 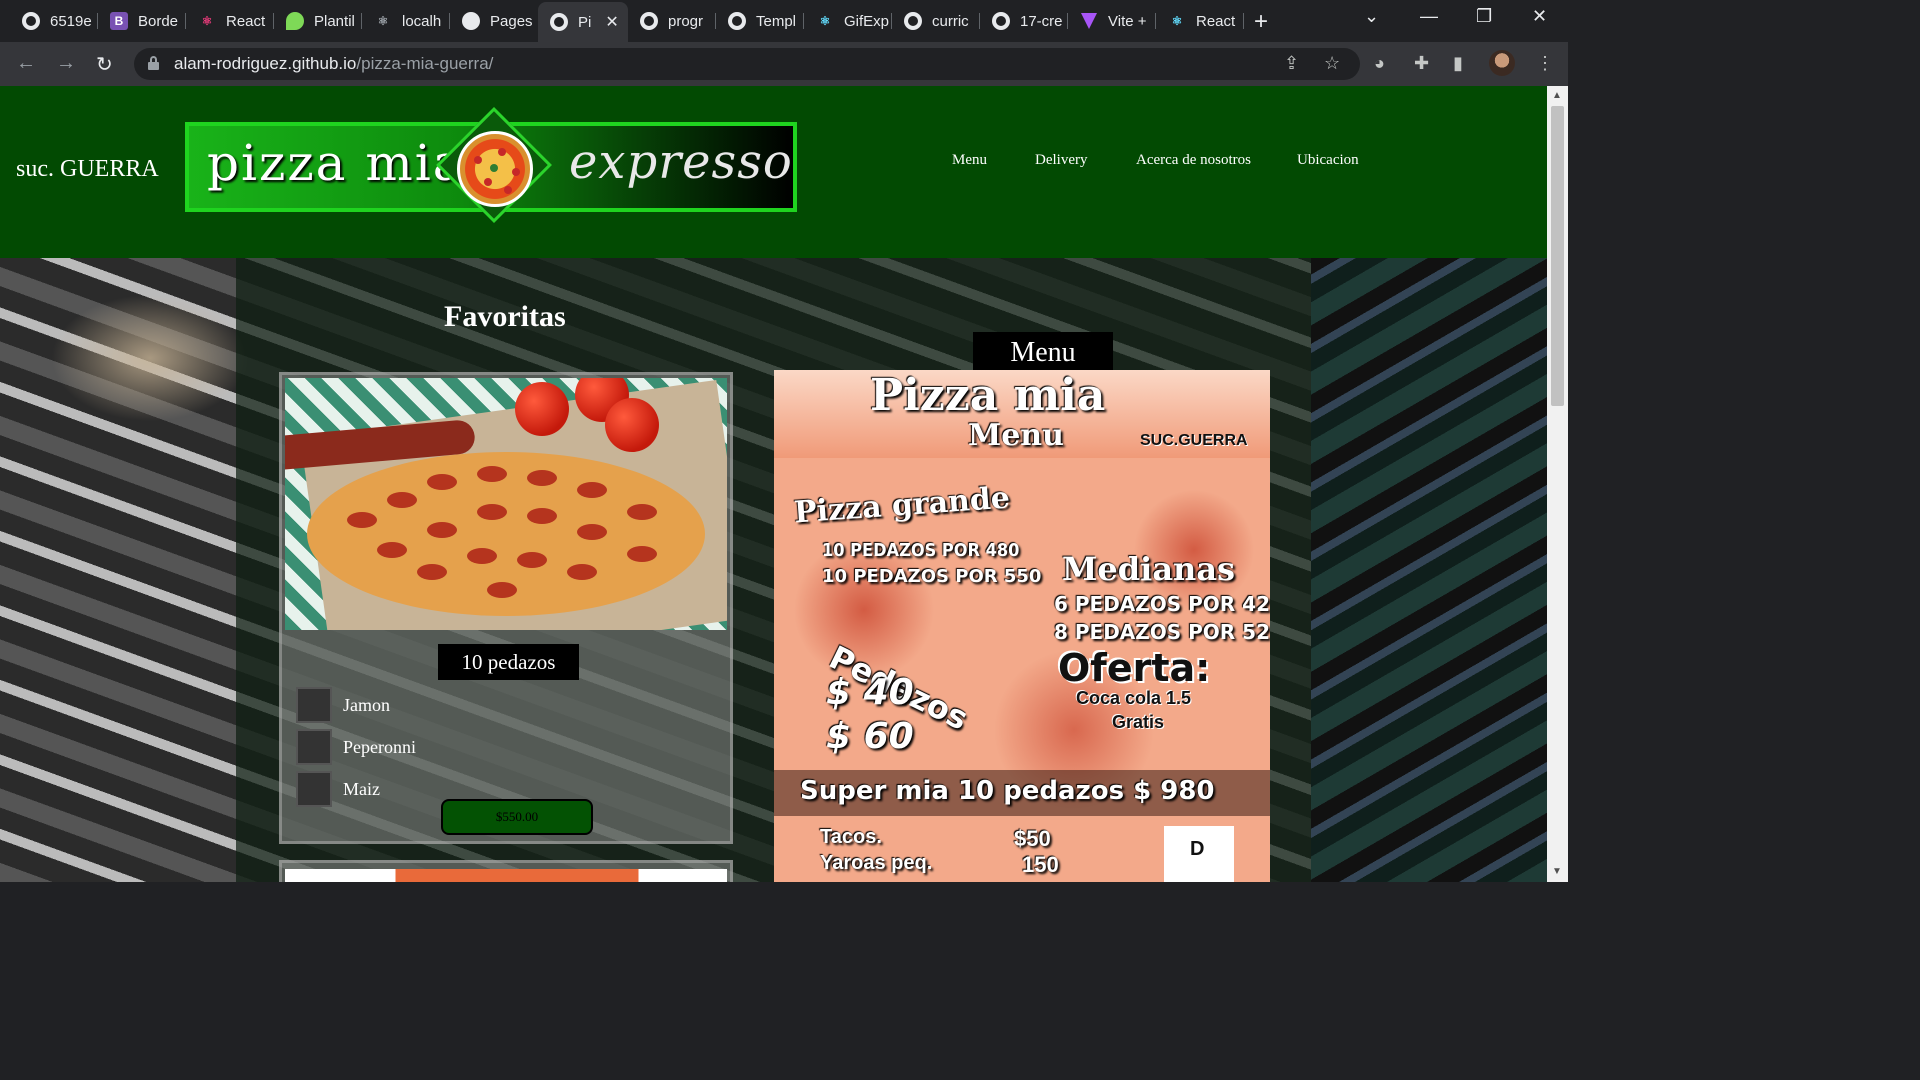 What do you see at coordinates (921, 550) in the screenshot?
I see `poster-grande-line: 10 PEDAZOS POR 480` at bounding box center [921, 550].